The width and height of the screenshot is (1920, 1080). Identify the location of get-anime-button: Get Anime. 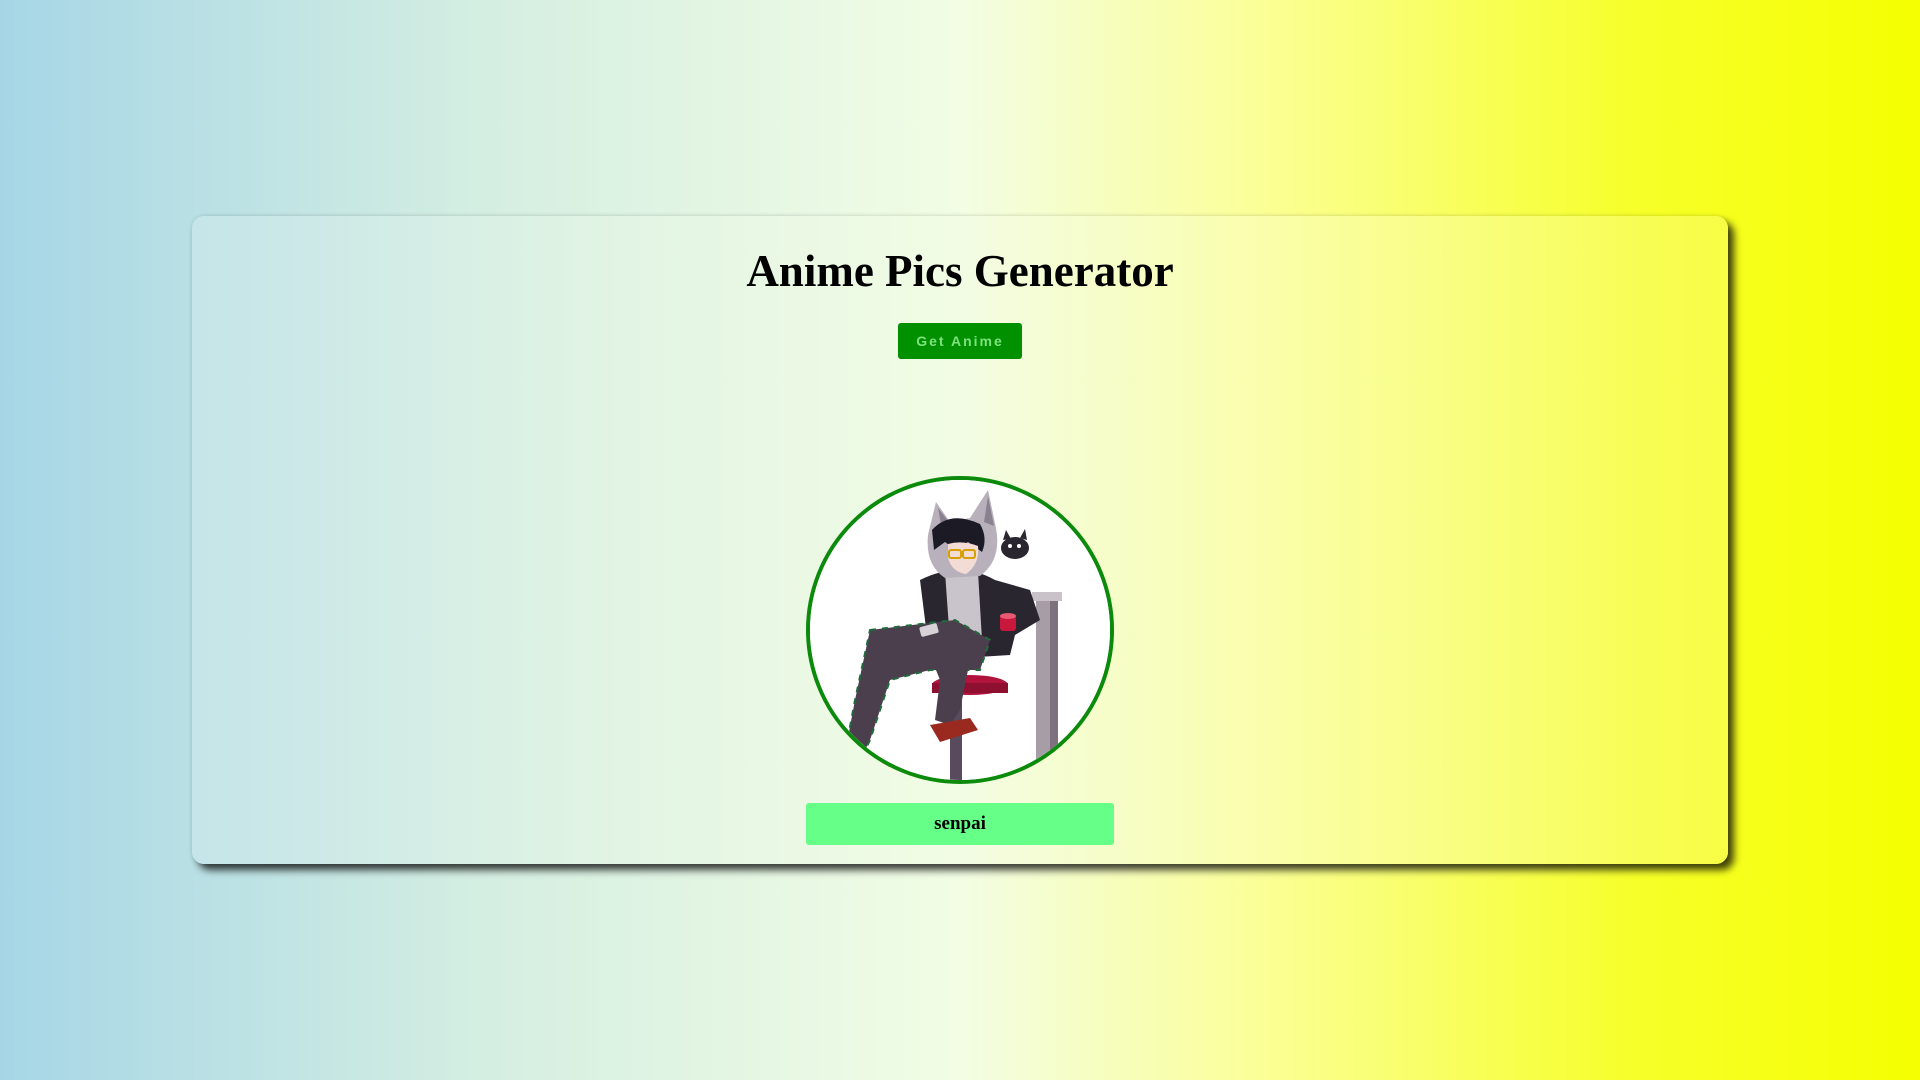
(960, 341).